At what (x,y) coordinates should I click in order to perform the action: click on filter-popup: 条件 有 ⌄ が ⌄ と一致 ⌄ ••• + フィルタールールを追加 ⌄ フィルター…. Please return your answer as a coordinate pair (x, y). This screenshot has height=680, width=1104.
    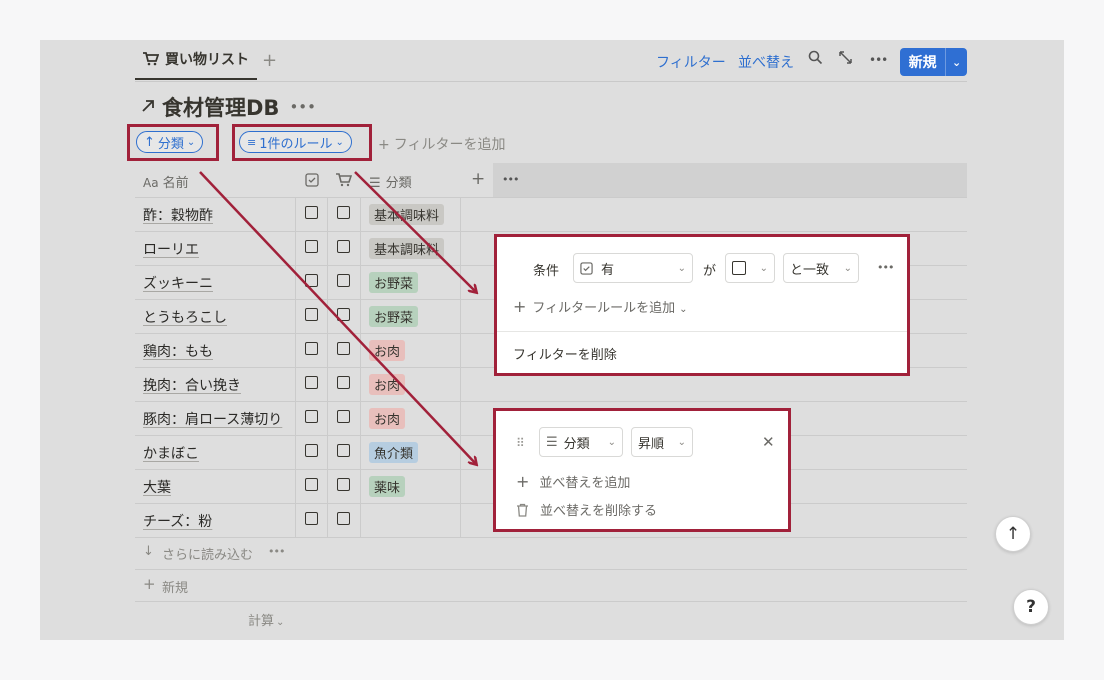
    Looking at the image, I should click on (702, 305).